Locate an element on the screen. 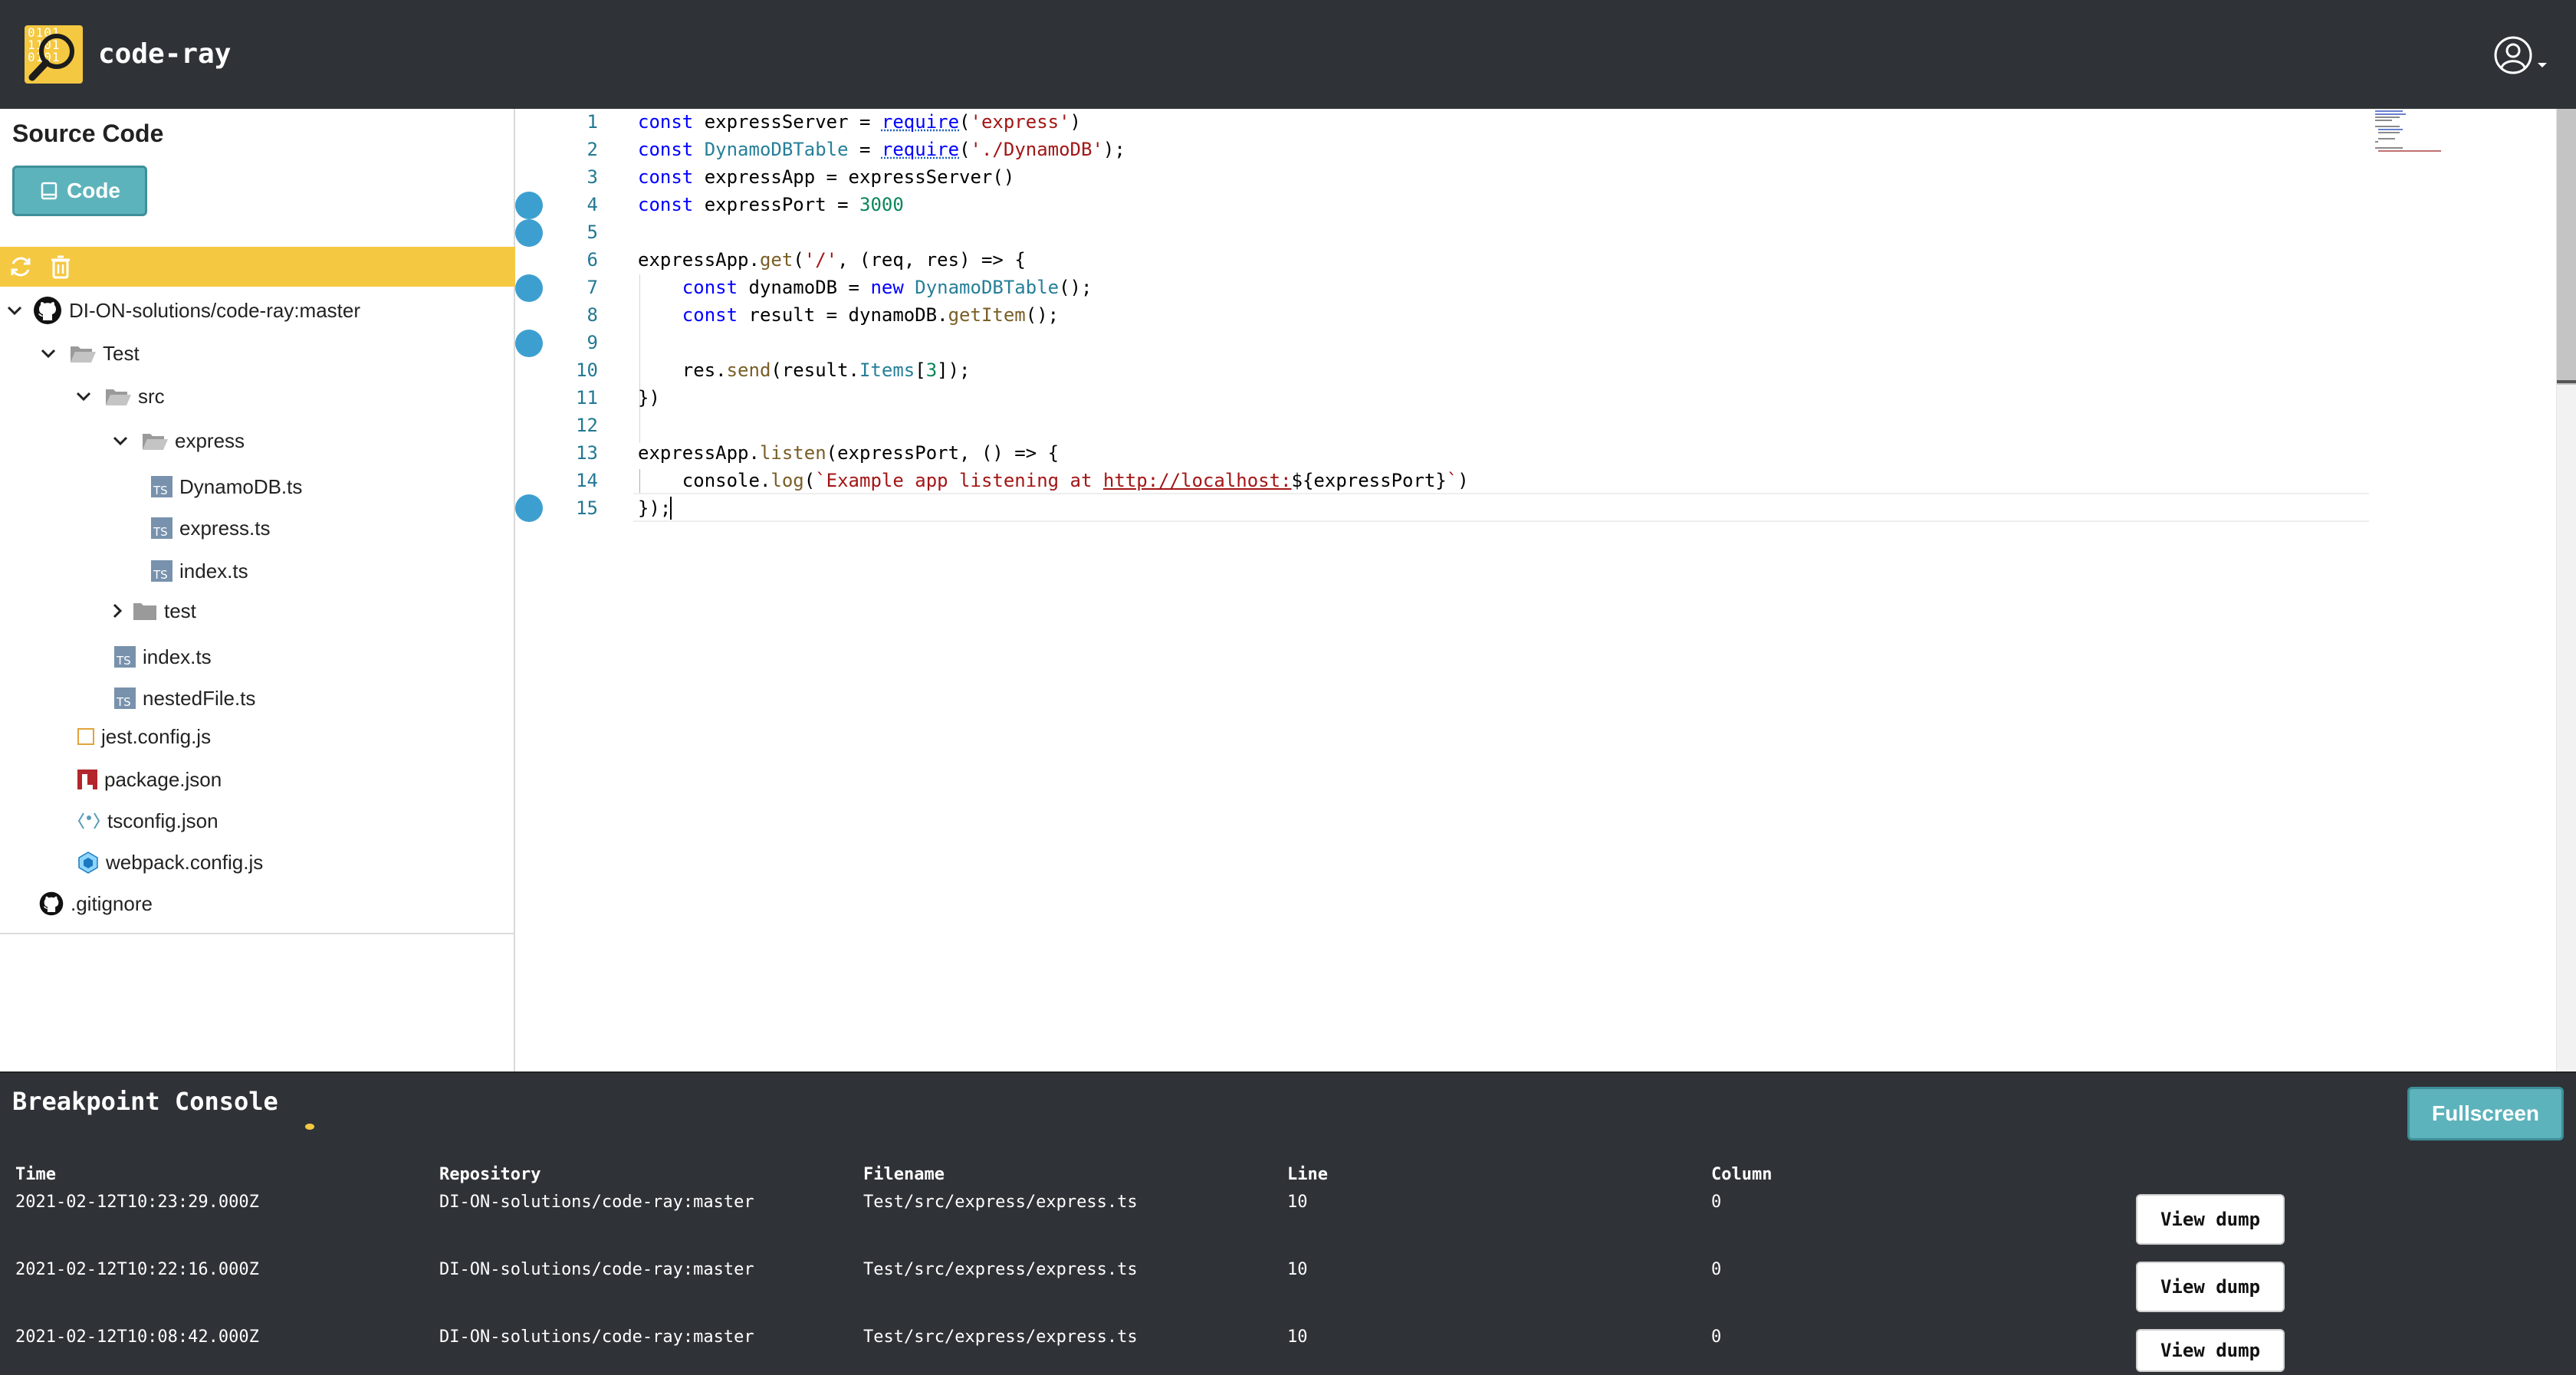 This screenshot has height=1375, width=2576. tree-item-file: .gitignore is located at coordinates (95, 903).